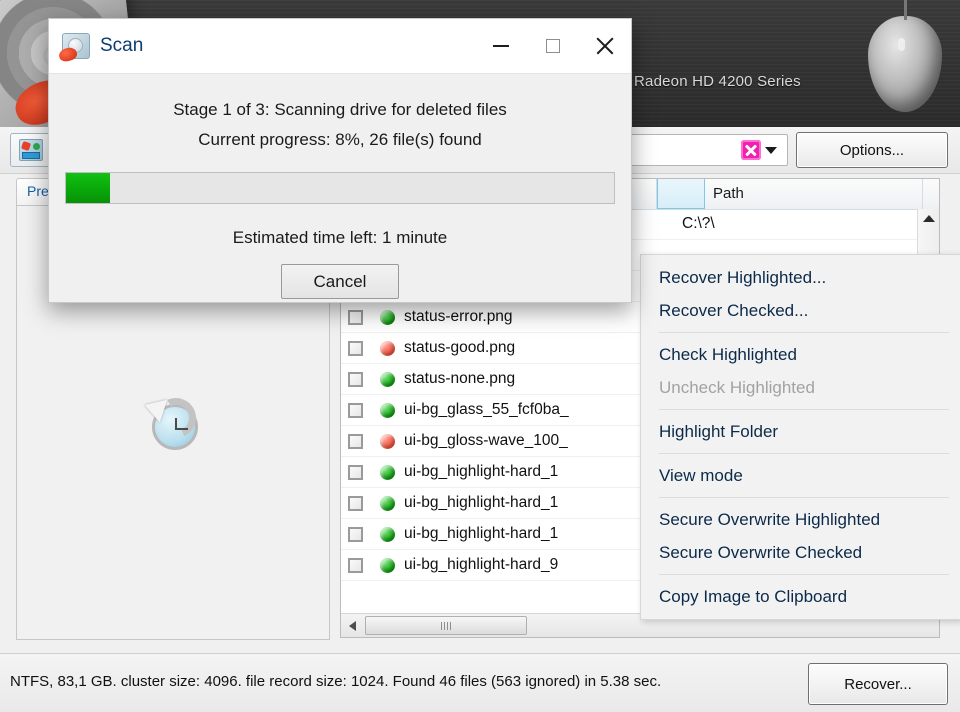  Describe the element at coordinates (38, 191) in the screenshot. I see `tab-preview-label: Pre` at that location.